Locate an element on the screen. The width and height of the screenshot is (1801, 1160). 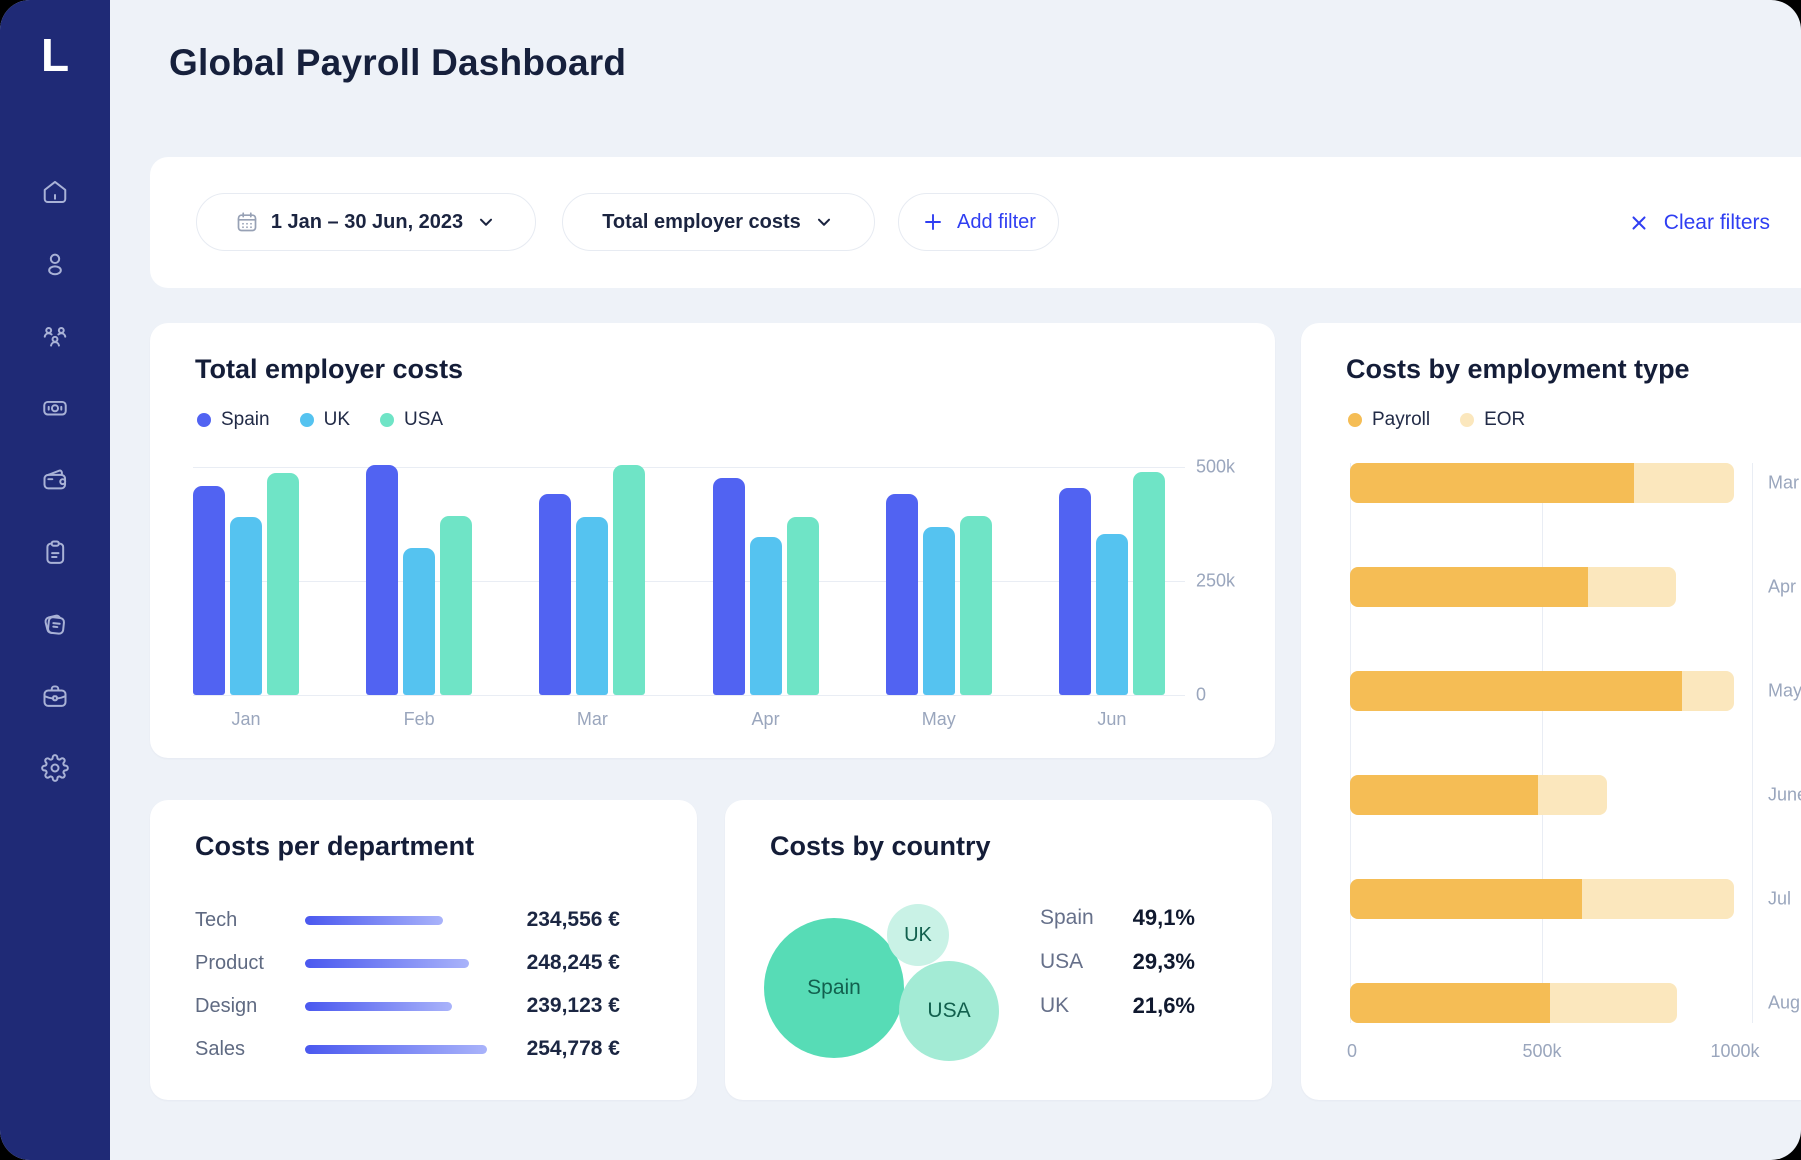
department-bar is located at coordinates (374, 920).